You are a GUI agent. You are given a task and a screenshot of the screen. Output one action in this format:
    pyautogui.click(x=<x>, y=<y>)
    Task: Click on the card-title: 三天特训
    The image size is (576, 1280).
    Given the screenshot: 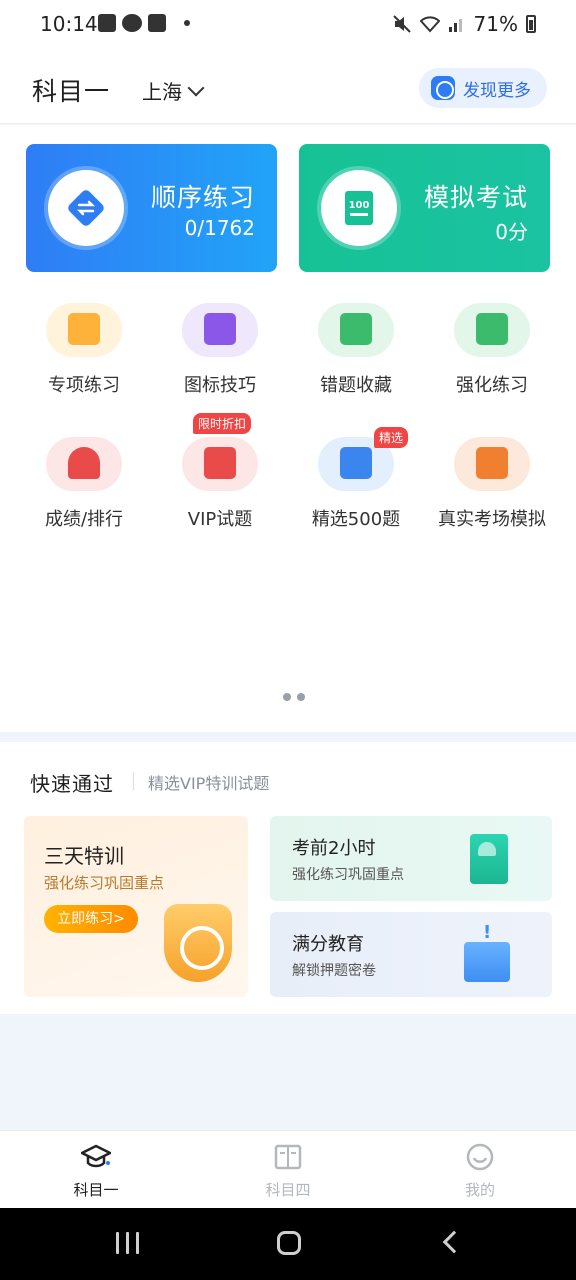 What is the action you would take?
    pyautogui.click(x=84, y=856)
    